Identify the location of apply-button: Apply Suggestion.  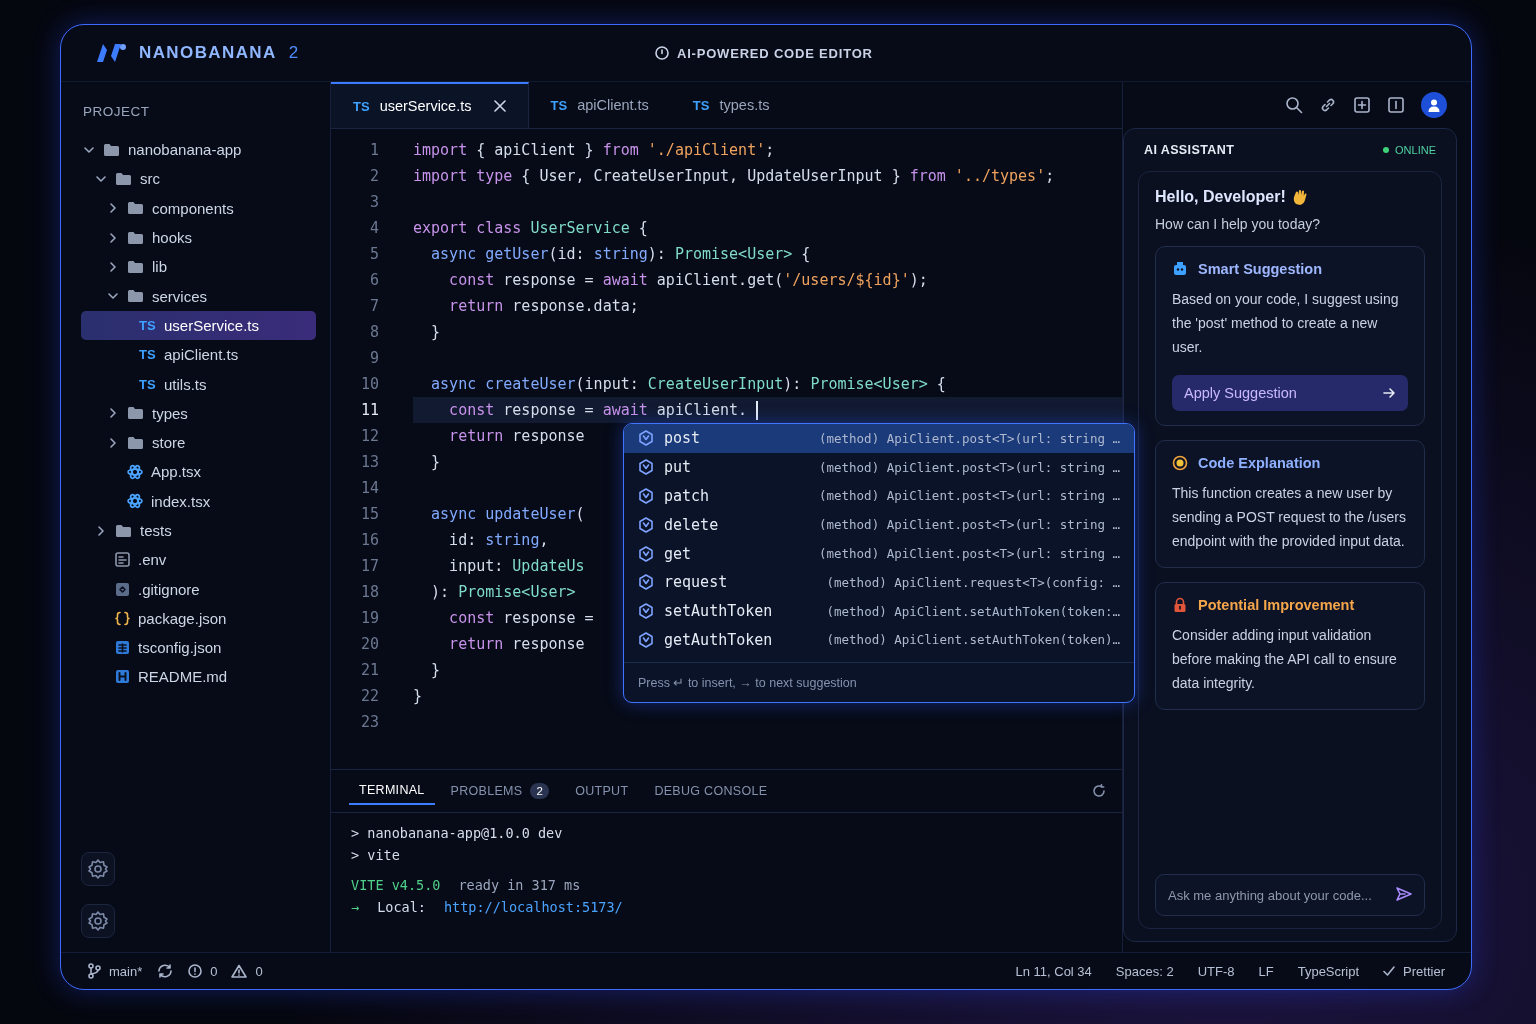
(1290, 393).